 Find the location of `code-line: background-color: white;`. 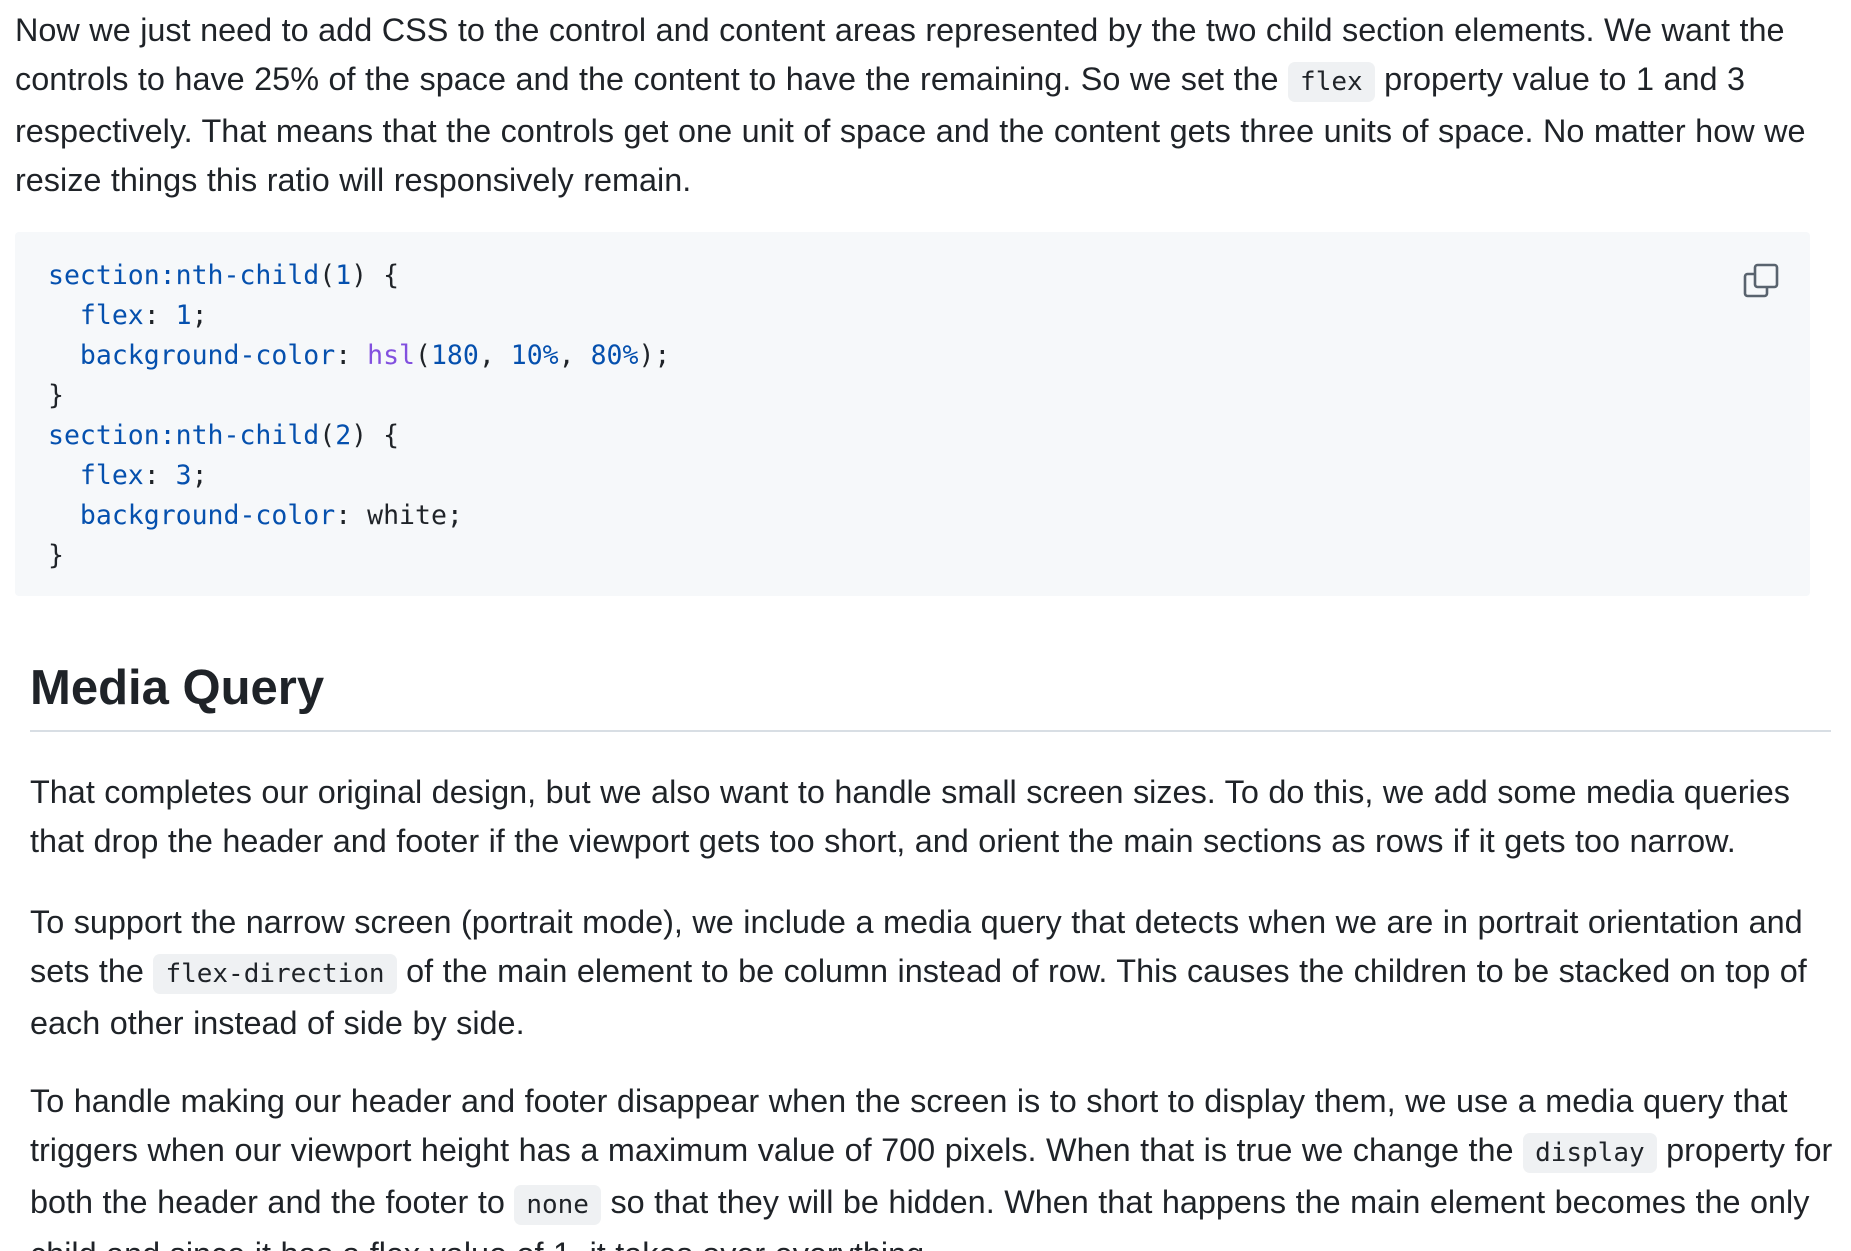

code-line: background-color: white; is located at coordinates (359, 516).